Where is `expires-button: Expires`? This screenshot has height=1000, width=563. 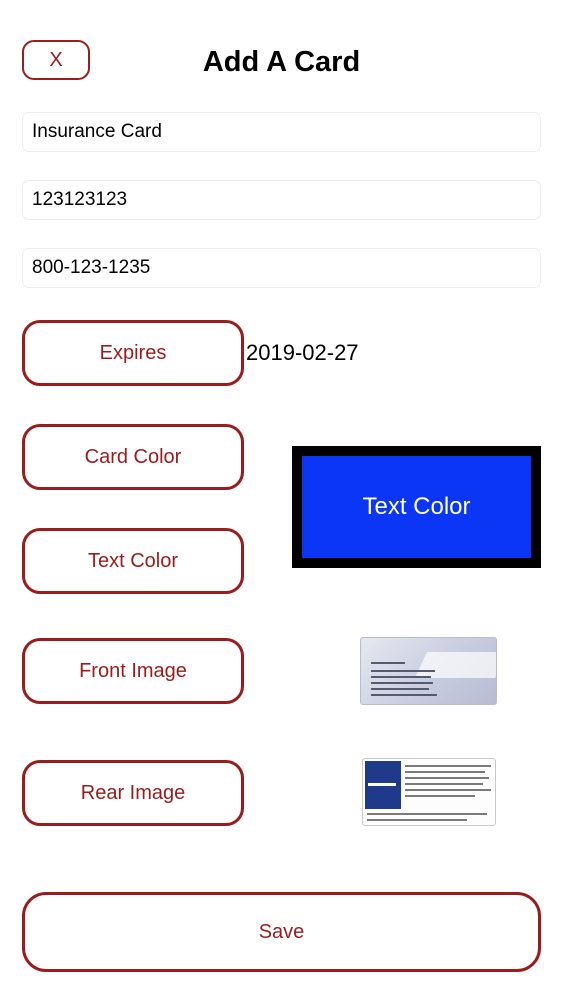
expires-button: Expires is located at coordinates (133, 353).